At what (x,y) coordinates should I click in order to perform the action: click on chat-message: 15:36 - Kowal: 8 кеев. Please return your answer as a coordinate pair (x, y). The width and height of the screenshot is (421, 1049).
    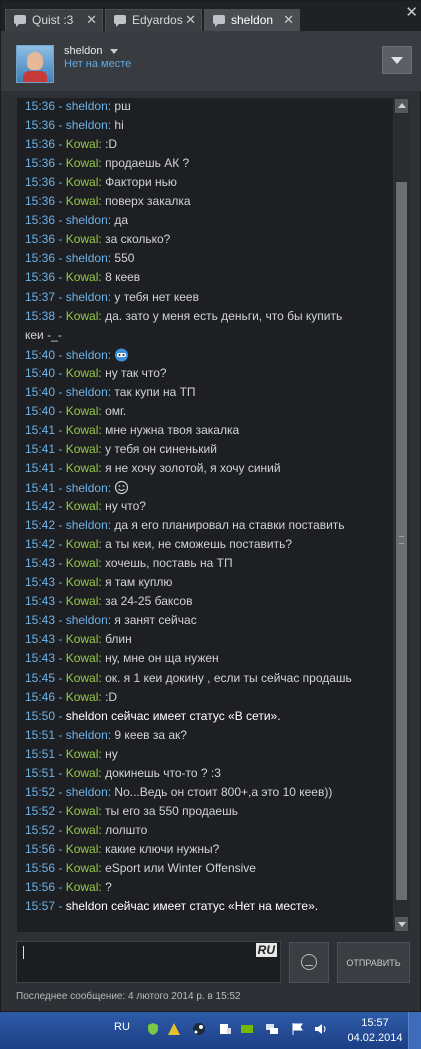
    Looking at the image, I should click on (83, 277).